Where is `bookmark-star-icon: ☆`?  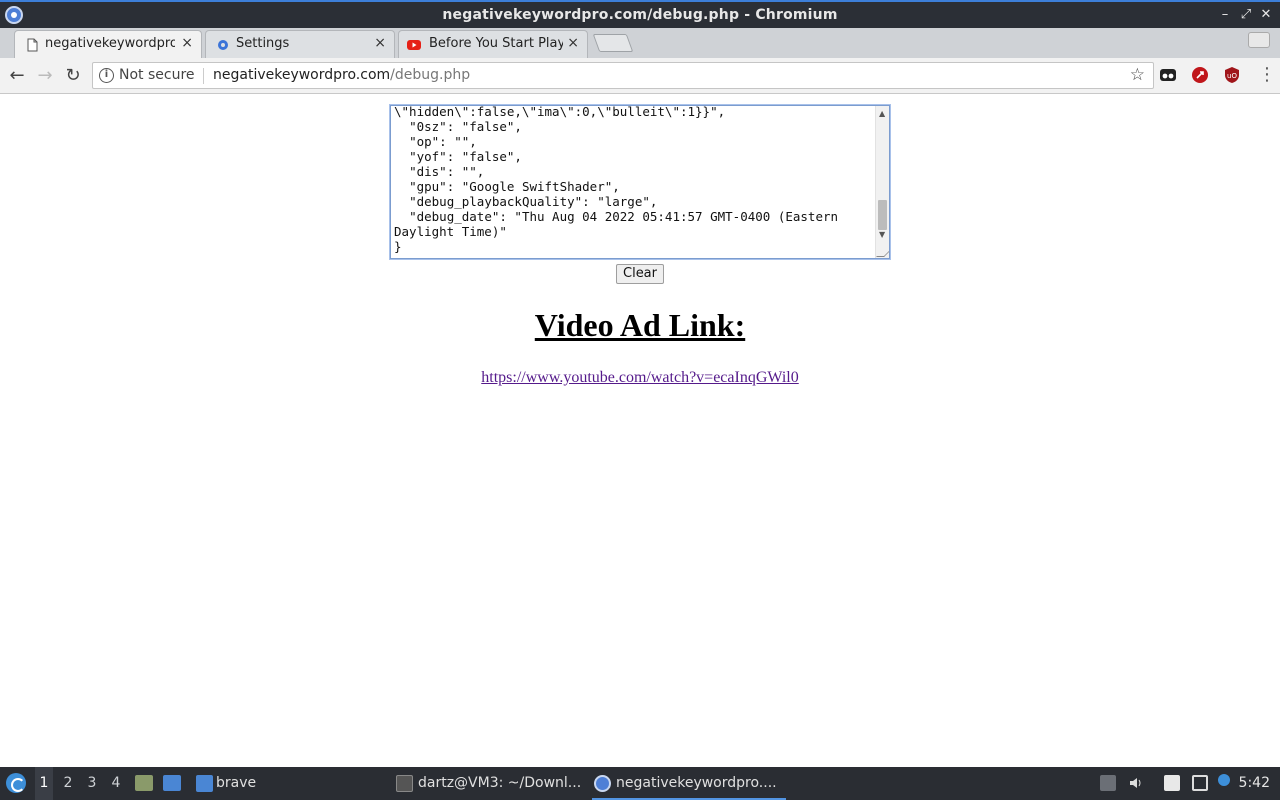
bookmark-star-icon: ☆ is located at coordinates (1137, 75).